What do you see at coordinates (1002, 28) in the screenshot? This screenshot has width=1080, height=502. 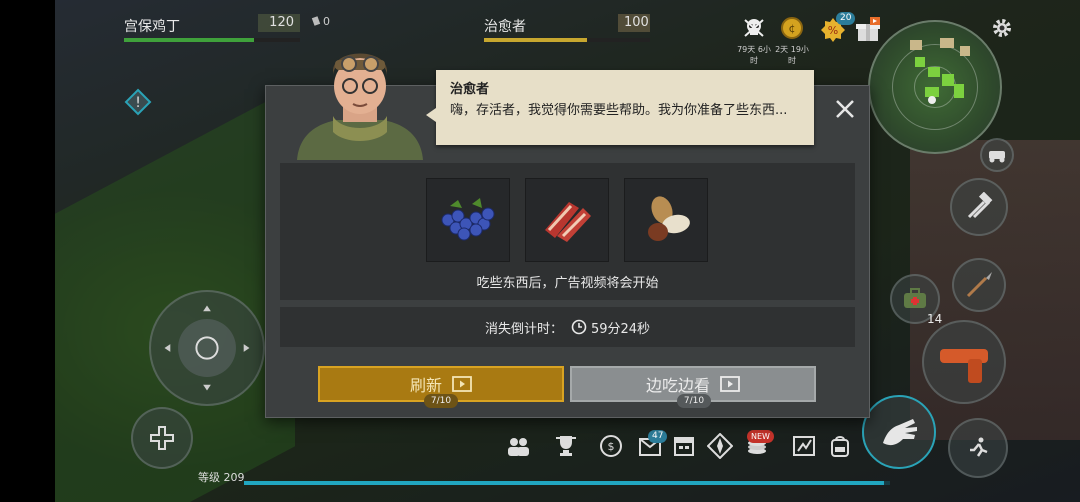 I see `gear-icon` at bounding box center [1002, 28].